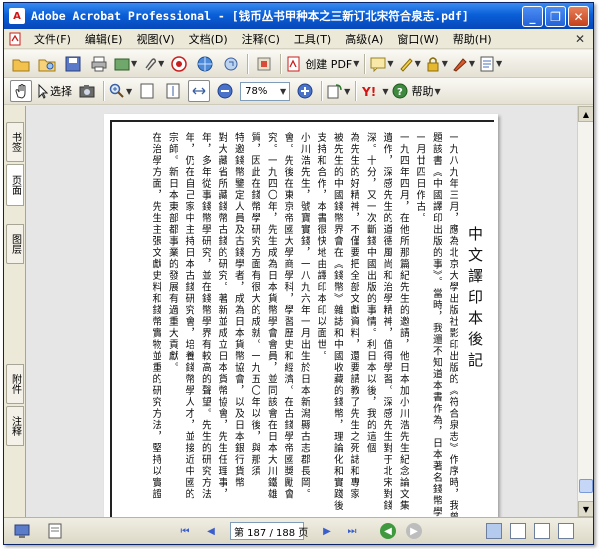  What do you see at coordinates (436, 64) in the screenshot?
I see `secure-button: ▼` at bounding box center [436, 64].